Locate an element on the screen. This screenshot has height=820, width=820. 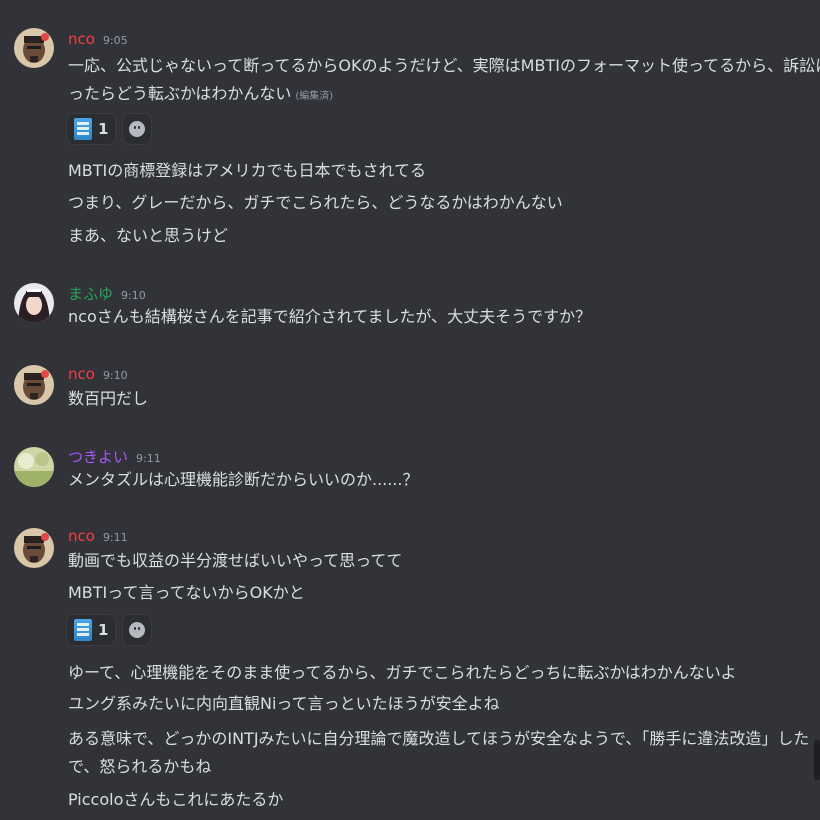
message-text: 動画でも収益の半分渡せばいいやって思ってて is located at coordinates (235, 560).